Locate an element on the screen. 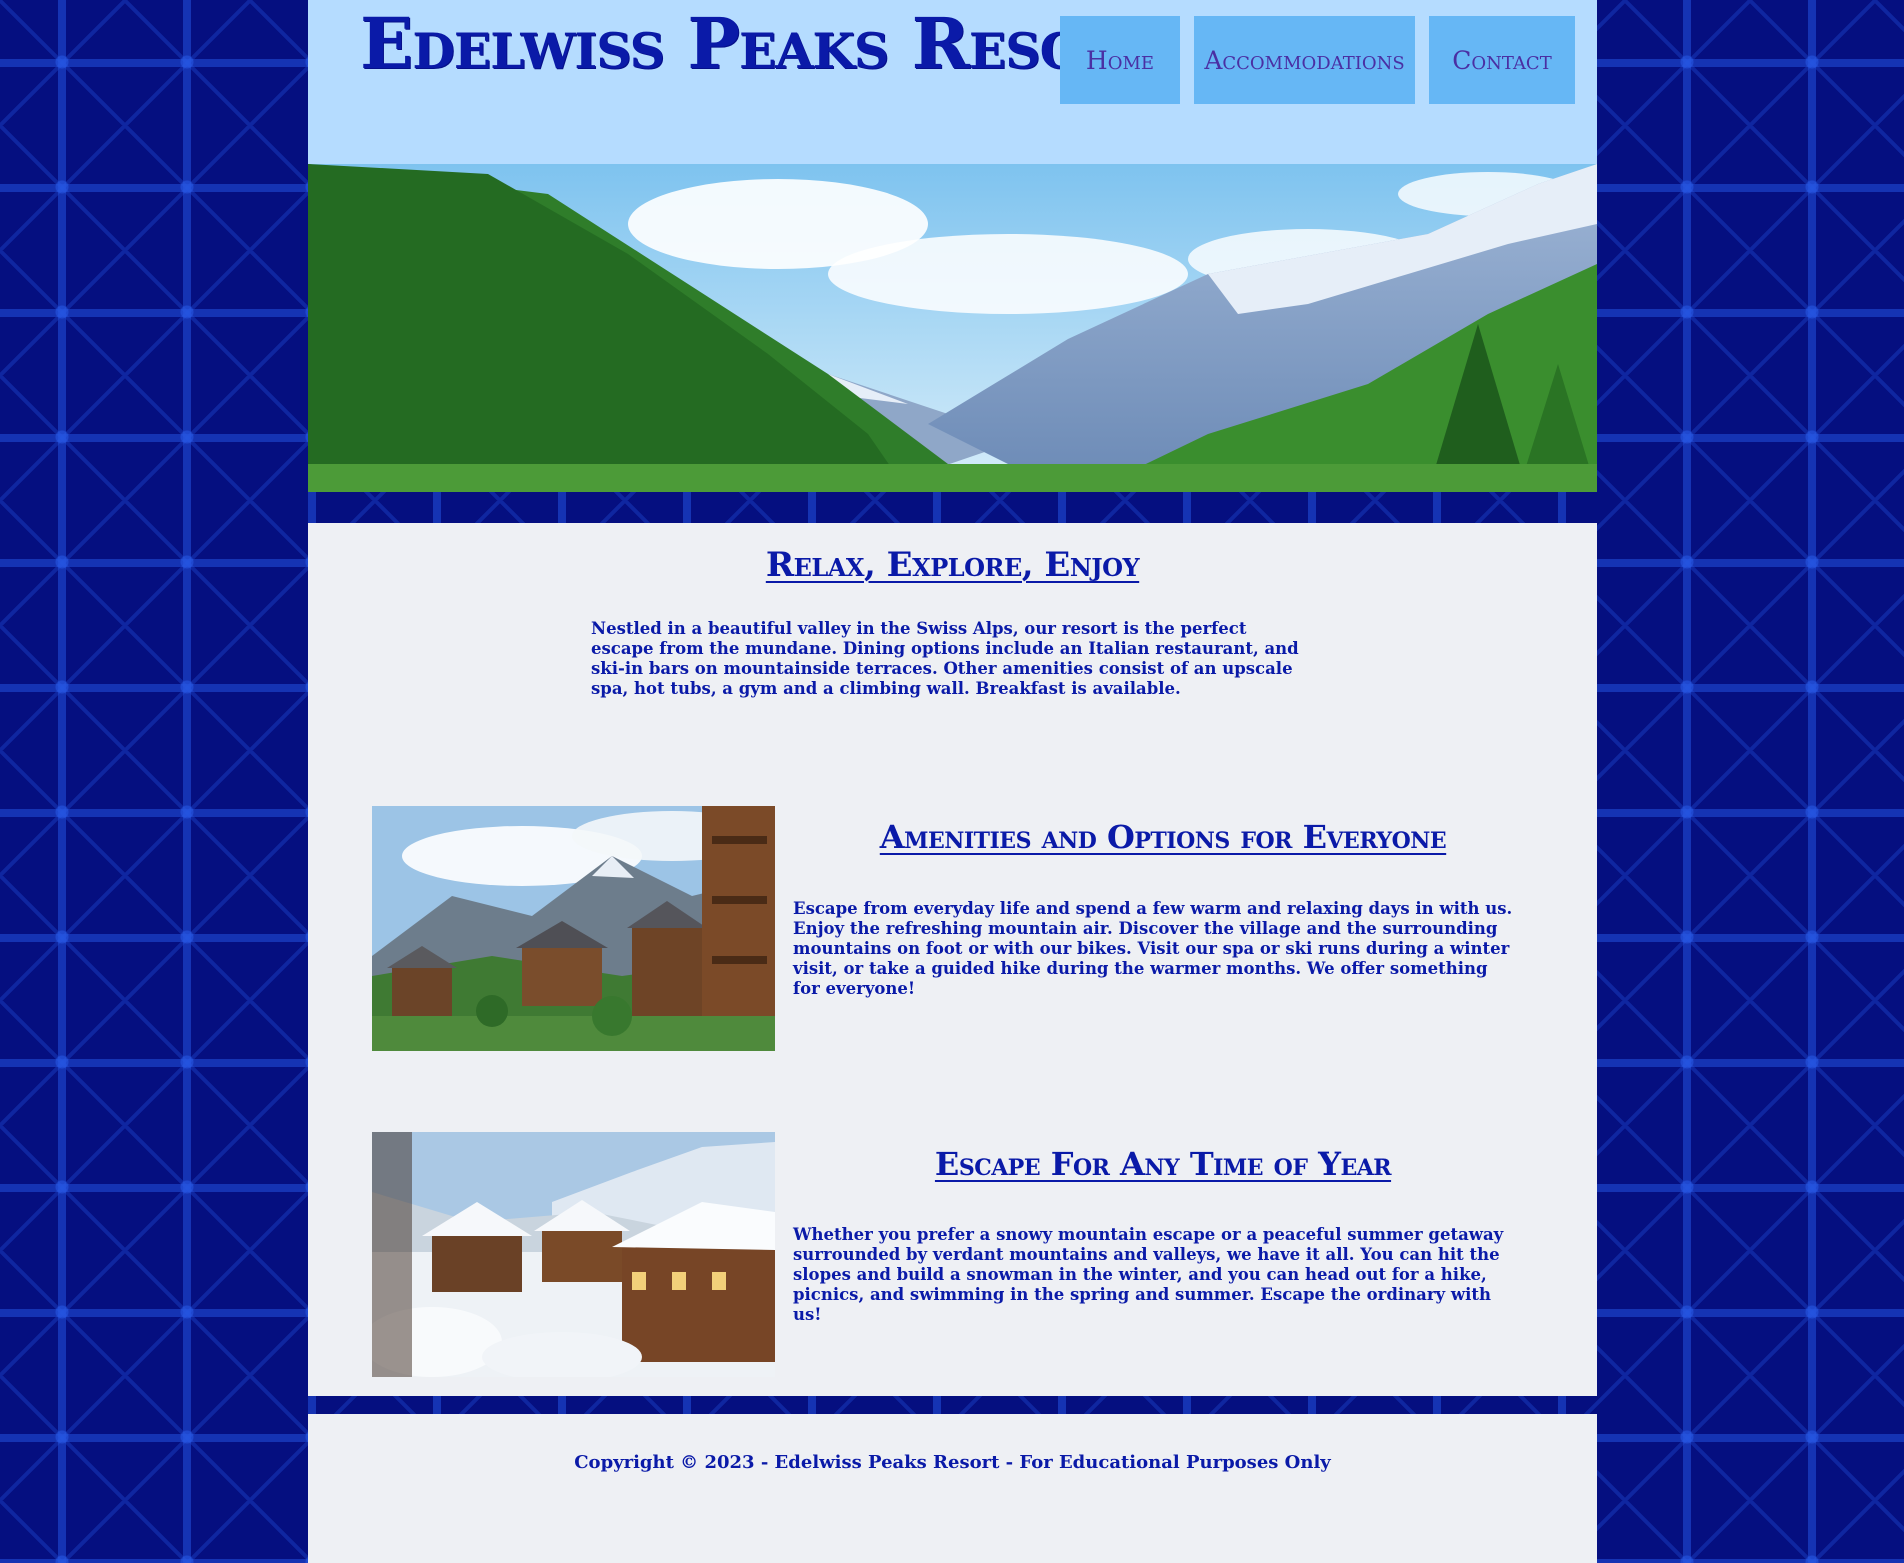 The image size is (1904, 1563). nav-accommodations-link: Accommodations is located at coordinates (1304, 60).